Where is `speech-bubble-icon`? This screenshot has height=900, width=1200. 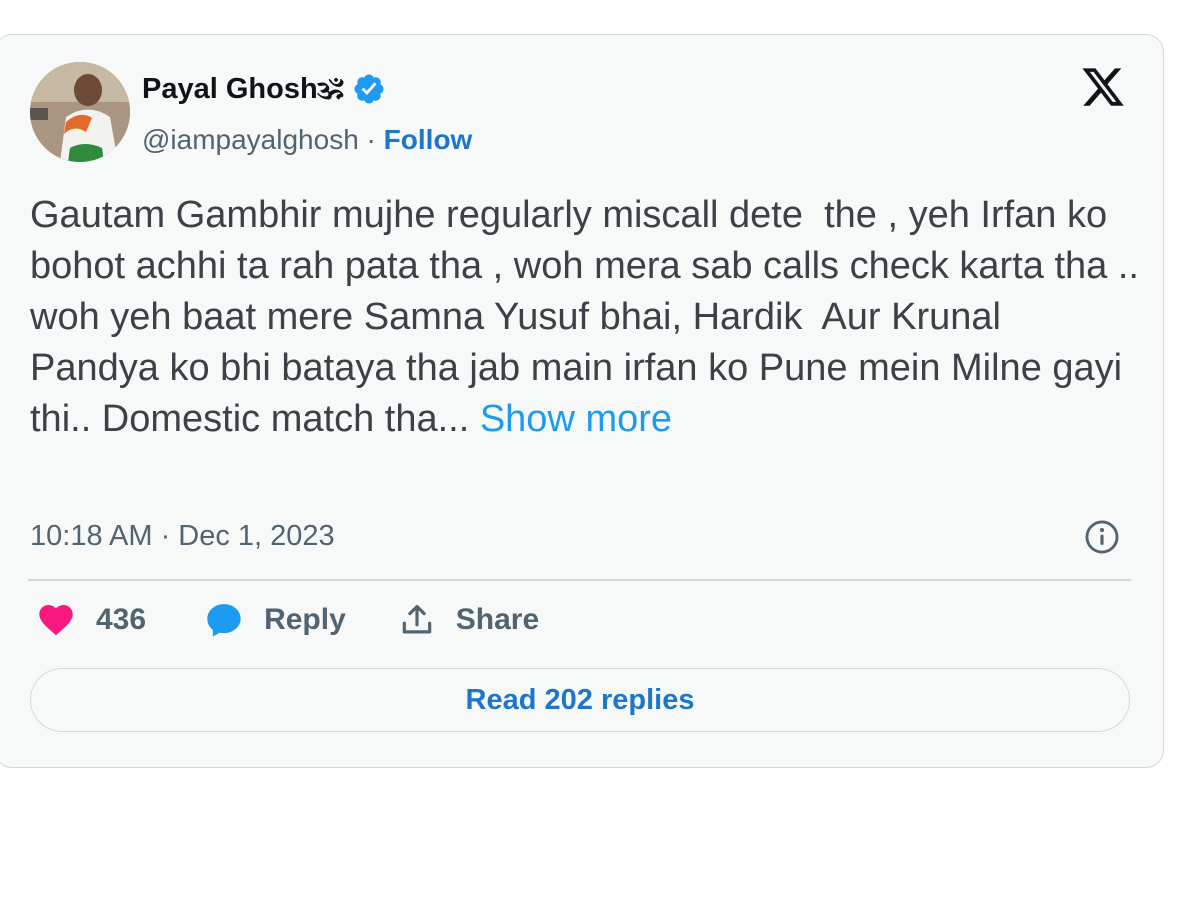
speech-bubble-icon is located at coordinates (224, 620).